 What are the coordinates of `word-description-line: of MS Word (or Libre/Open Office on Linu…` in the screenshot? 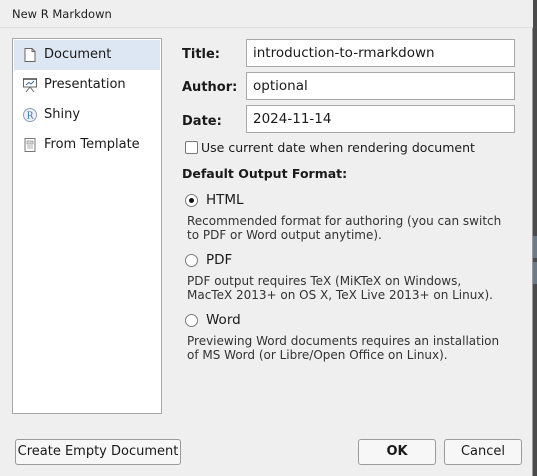 It's located at (317, 355).